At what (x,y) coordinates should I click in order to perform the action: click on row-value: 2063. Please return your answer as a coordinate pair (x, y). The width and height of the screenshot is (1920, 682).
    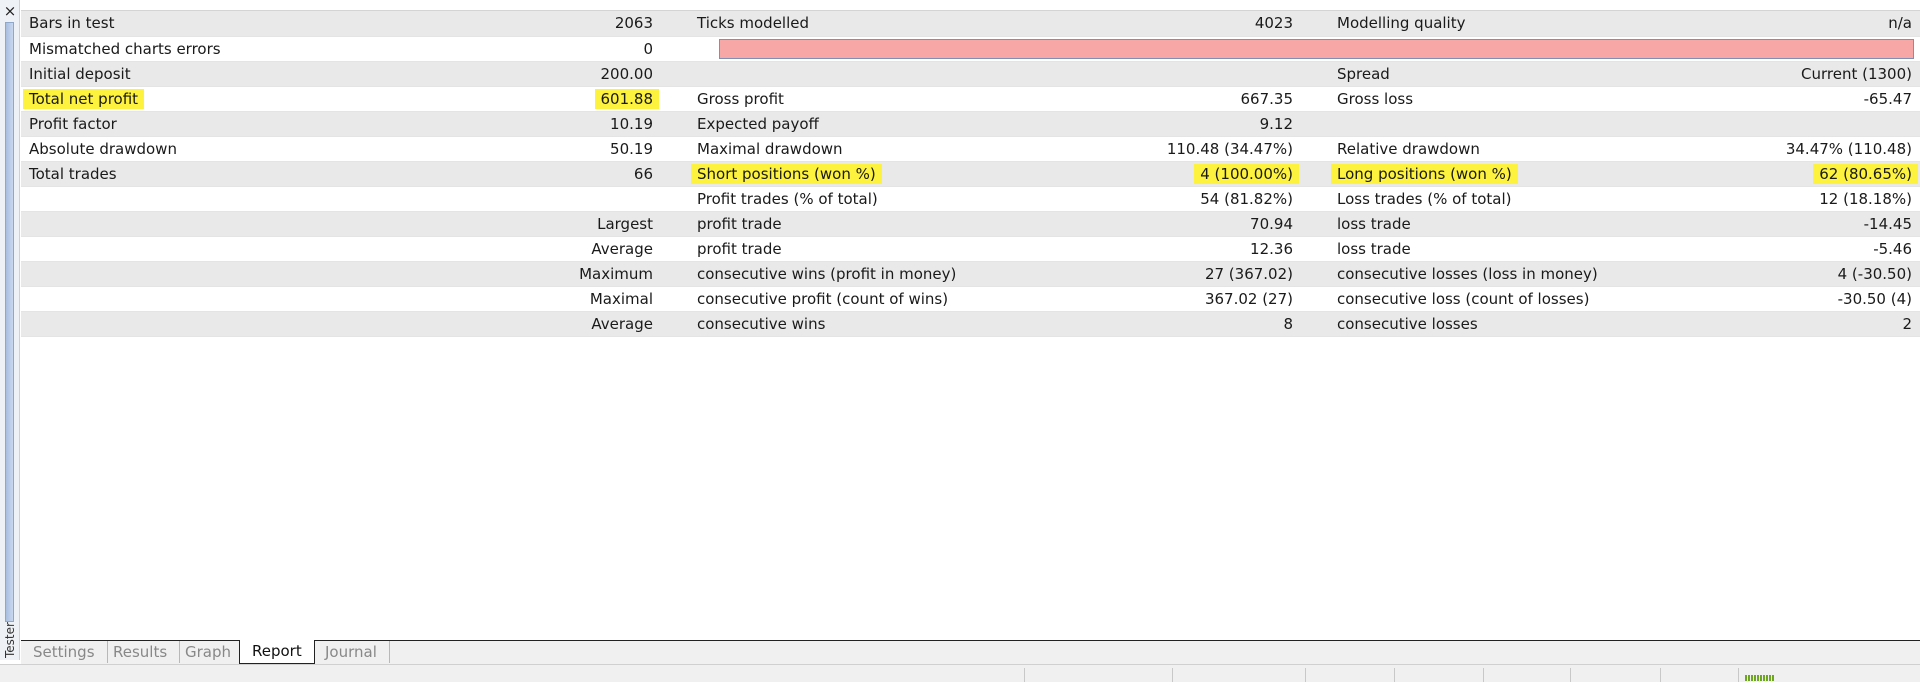
    Looking at the image, I should click on (601, 24).